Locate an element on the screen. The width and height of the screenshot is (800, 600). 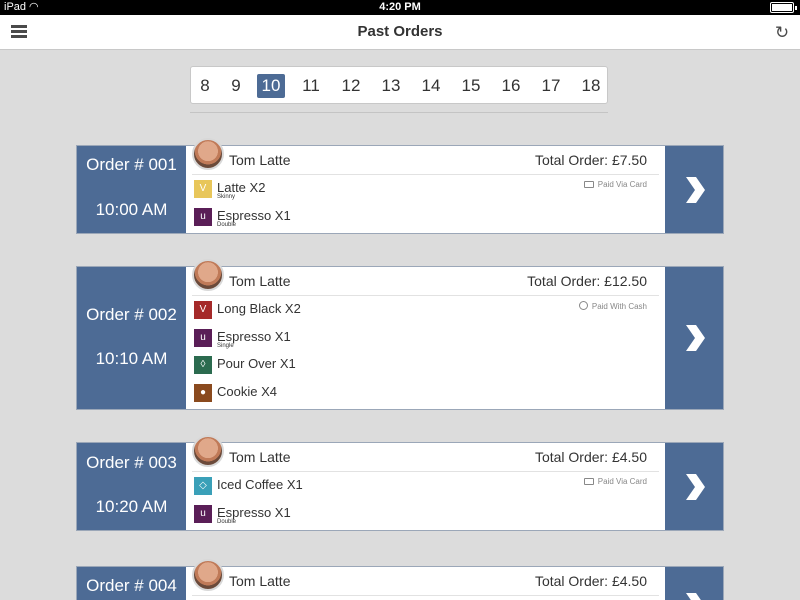
cookie-icon: ● is located at coordinates (203, 393).